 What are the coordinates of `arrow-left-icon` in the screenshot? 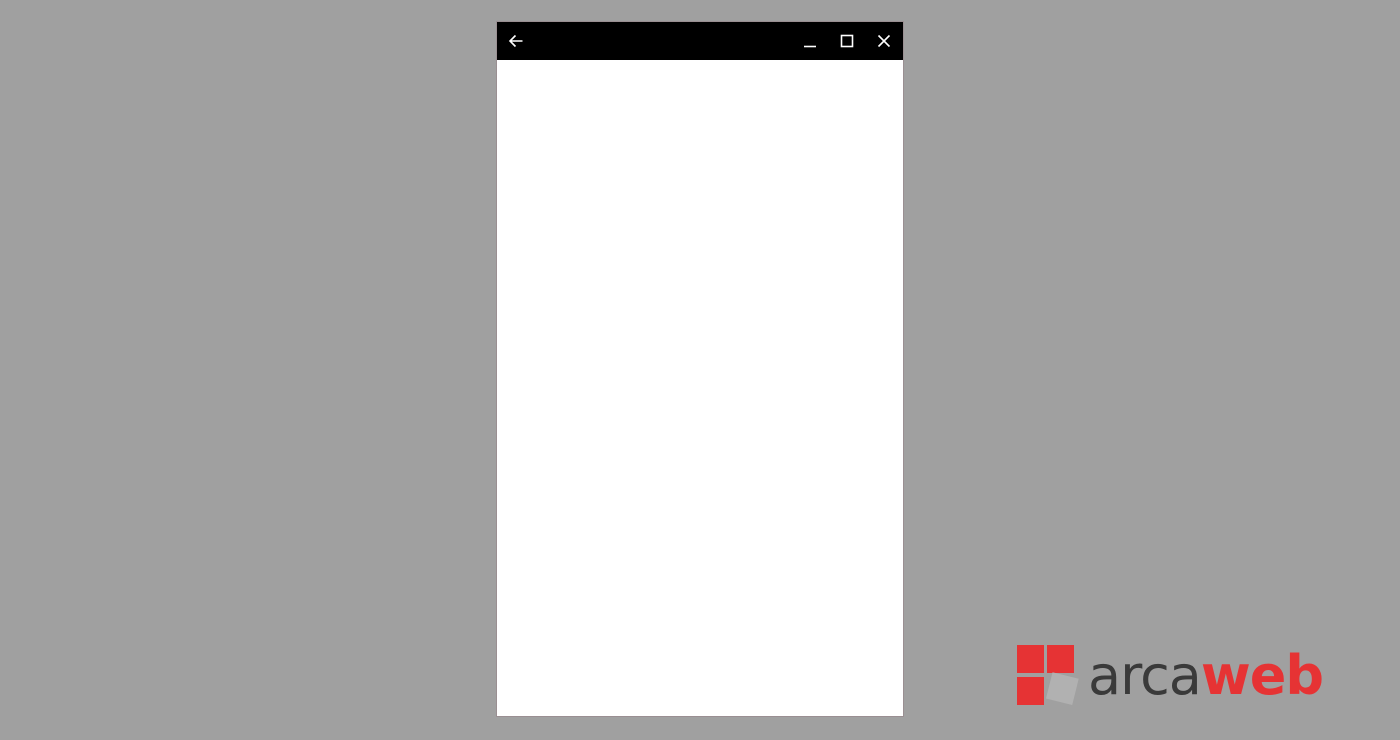 It's located at (515, 41).